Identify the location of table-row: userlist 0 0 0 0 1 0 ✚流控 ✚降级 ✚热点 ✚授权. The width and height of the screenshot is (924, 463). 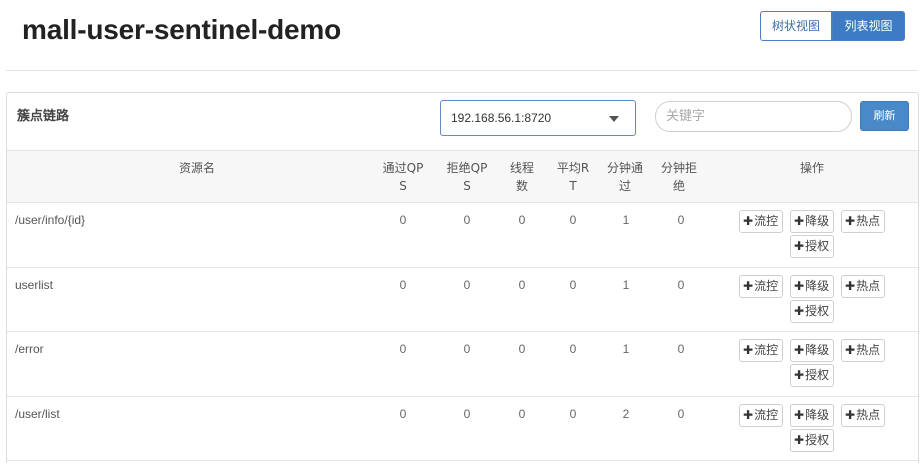
(462, 299).